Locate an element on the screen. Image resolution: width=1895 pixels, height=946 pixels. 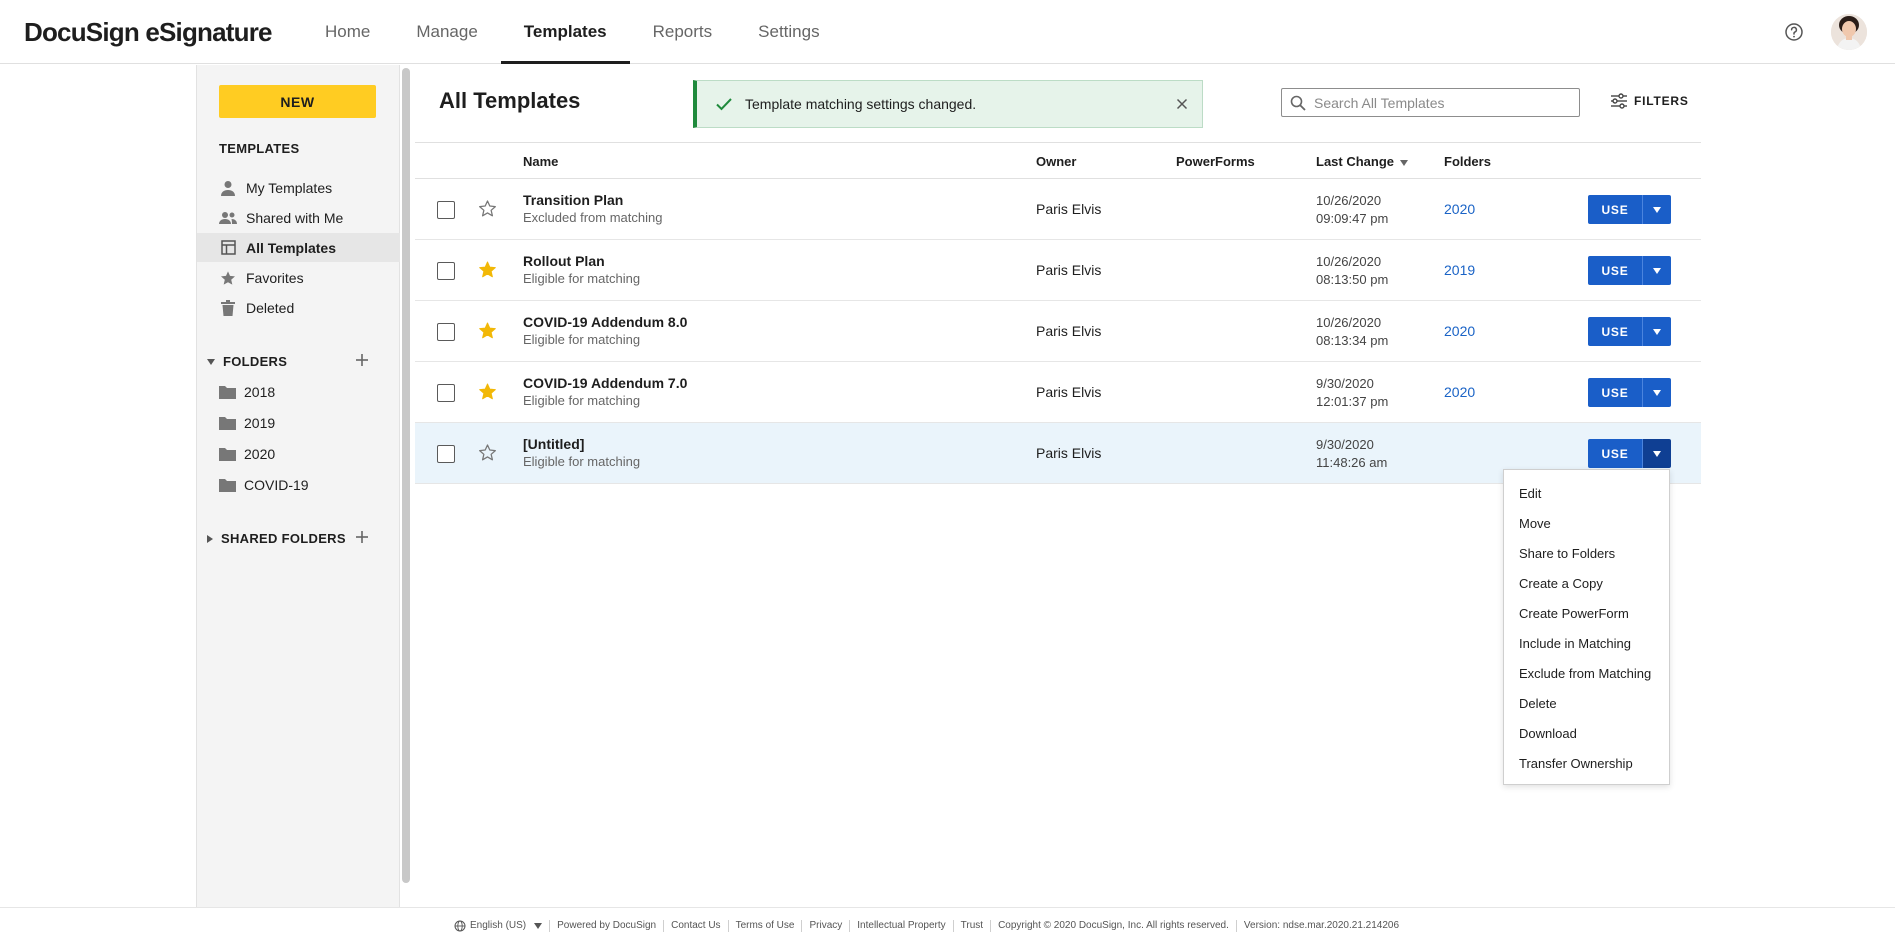
docusign-logo: DocuSign eSignature is located at coordinates (148, 32).